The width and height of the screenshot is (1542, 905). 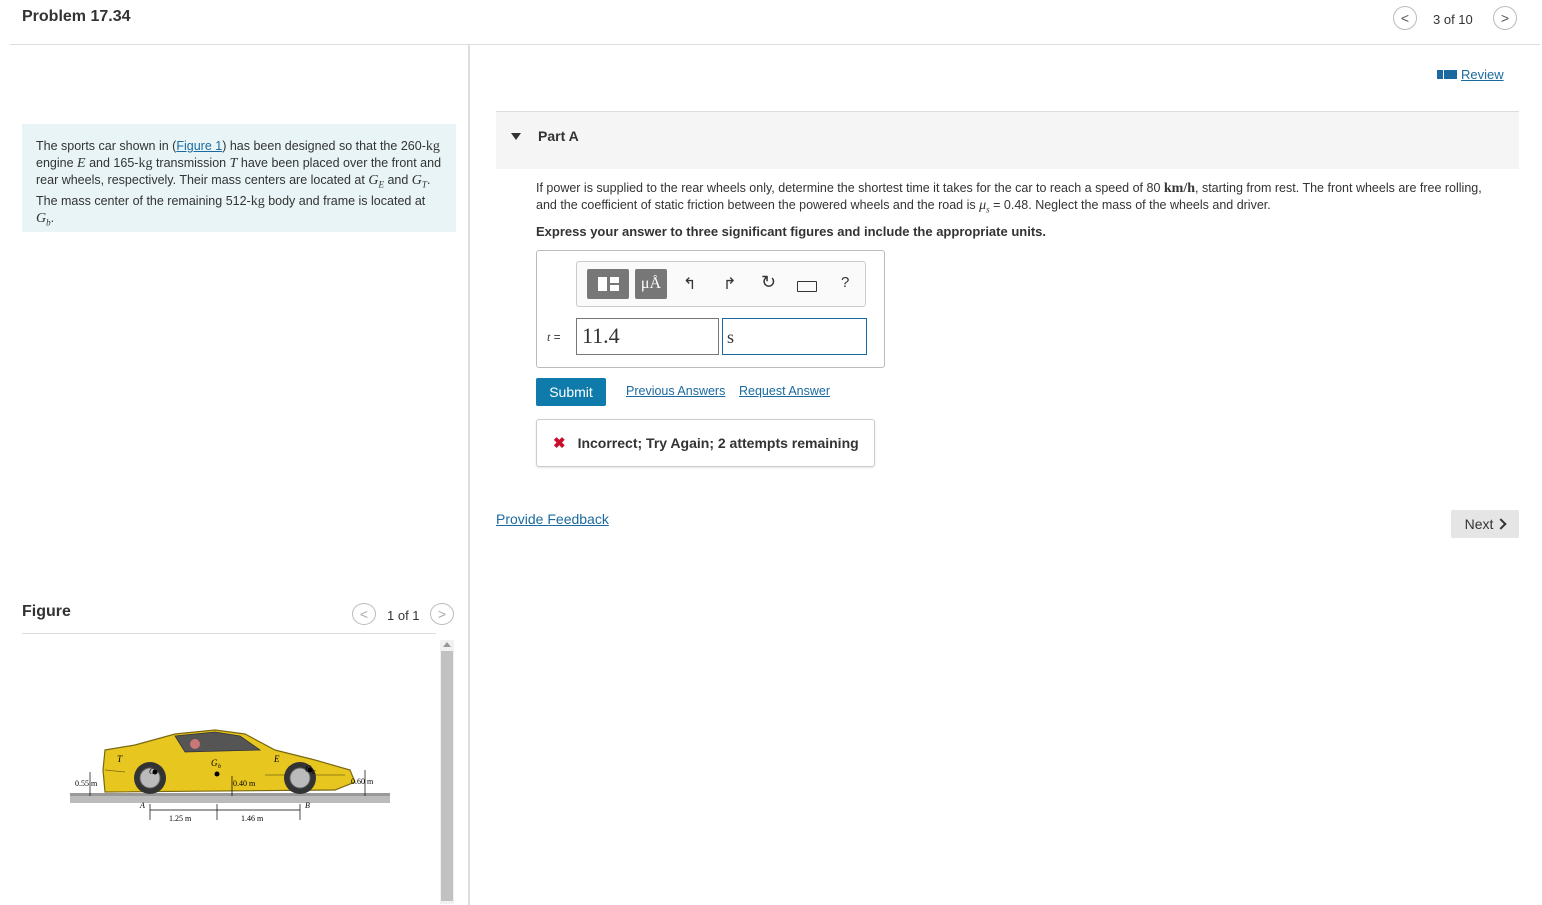 I want to click on ground, so click(x=230, y=799).